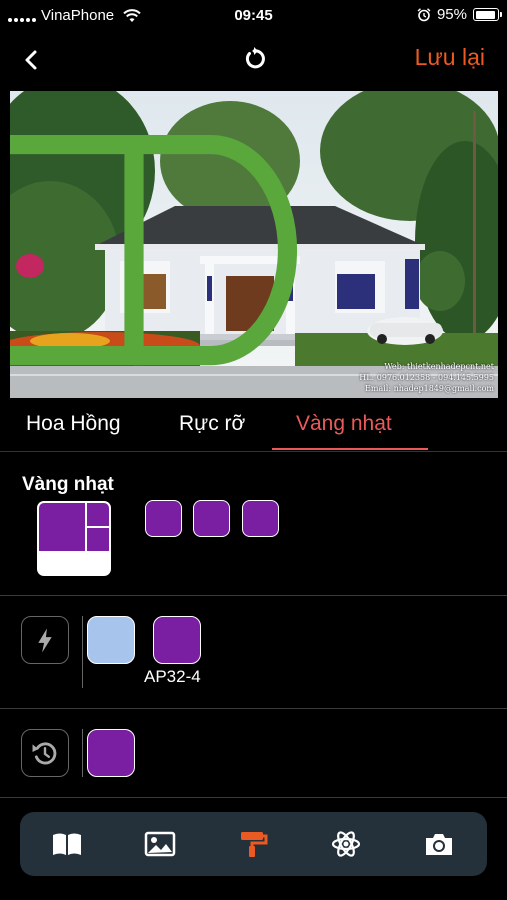  What do you see at coordinates (450, 57) in the screenshot?
I see `save-button: Lưu lại` at bounding box center [450, 57].